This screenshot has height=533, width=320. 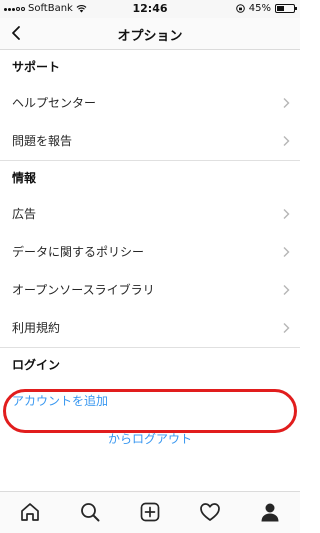 I want to click on battery-percent: 45%, so click(x=259, y=8).